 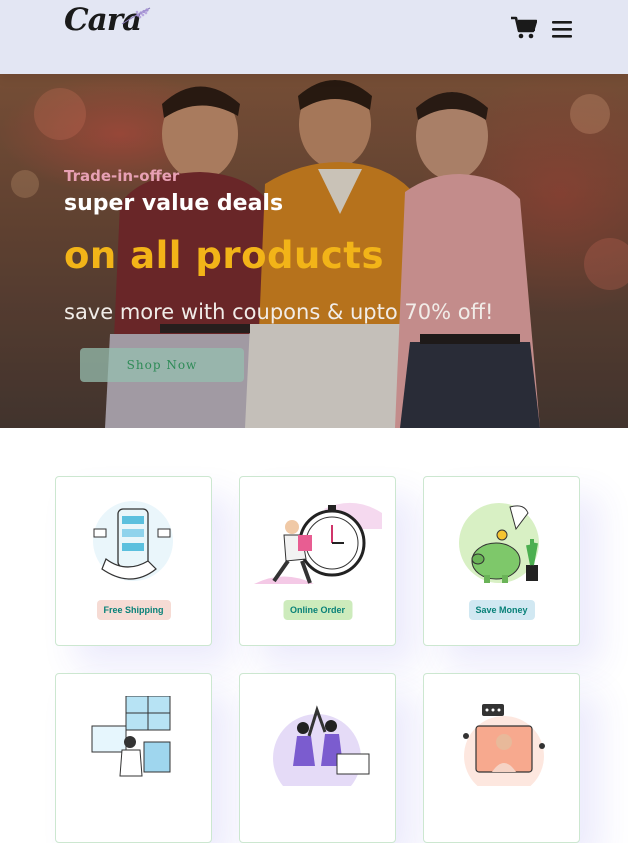 What do you see at coordinates (499, 543) in the screenshot?
I see `piggy-bank-illustration-icon` at bounding box center [499, 543].